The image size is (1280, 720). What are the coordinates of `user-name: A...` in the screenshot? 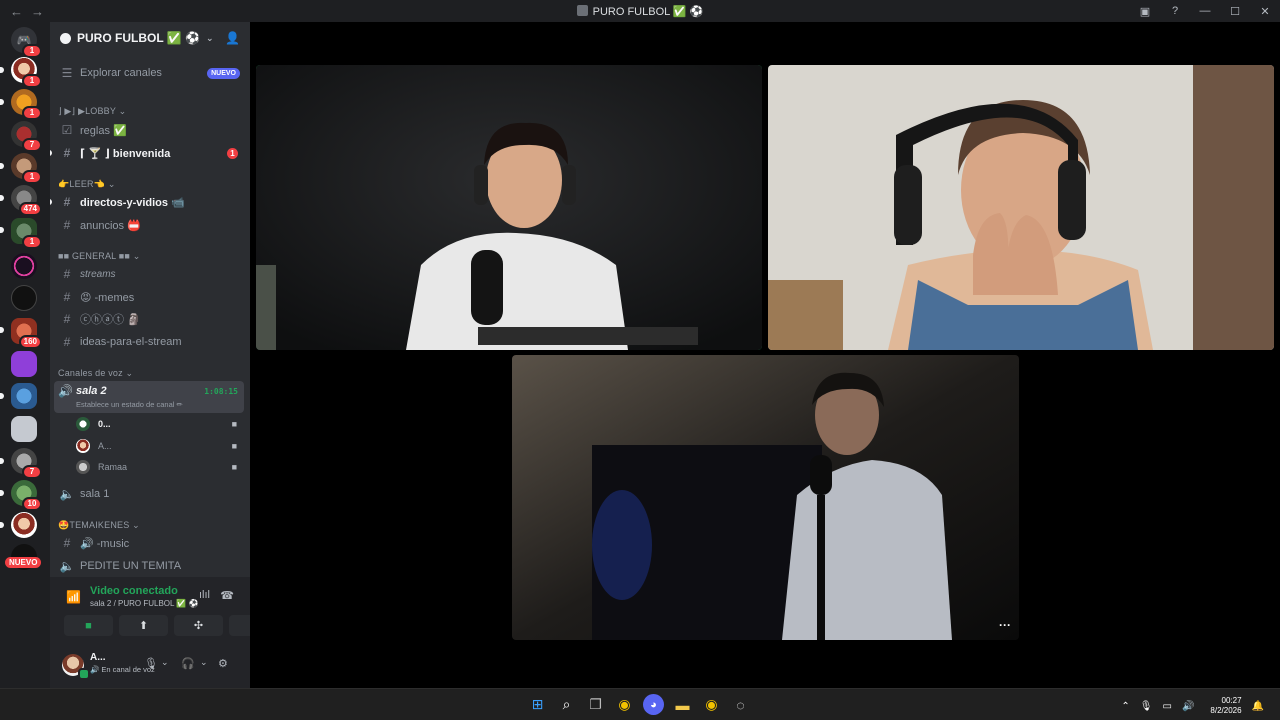 It's located at (98, 657).